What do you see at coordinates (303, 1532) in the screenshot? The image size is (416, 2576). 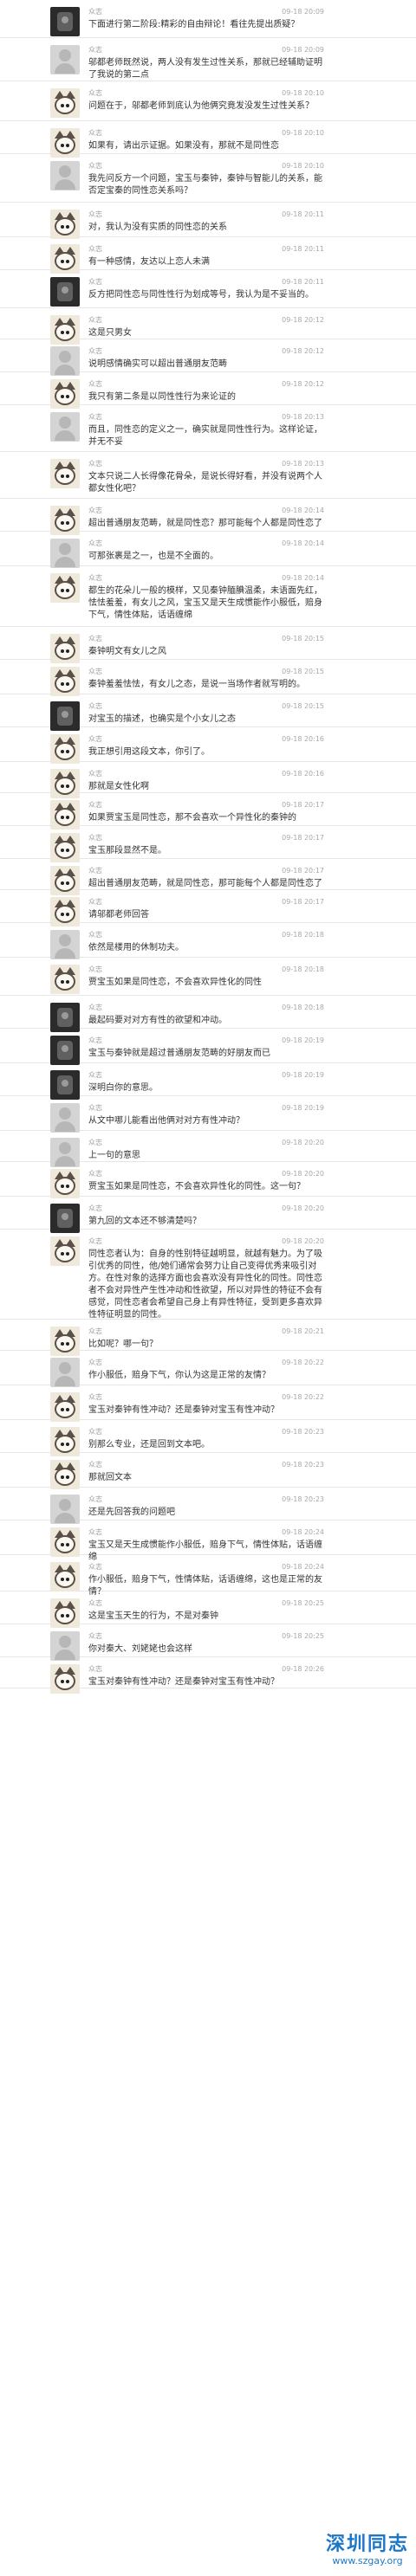 I see `post-timestamp: 09-18 20:24` at bounding box center [303, 1532].